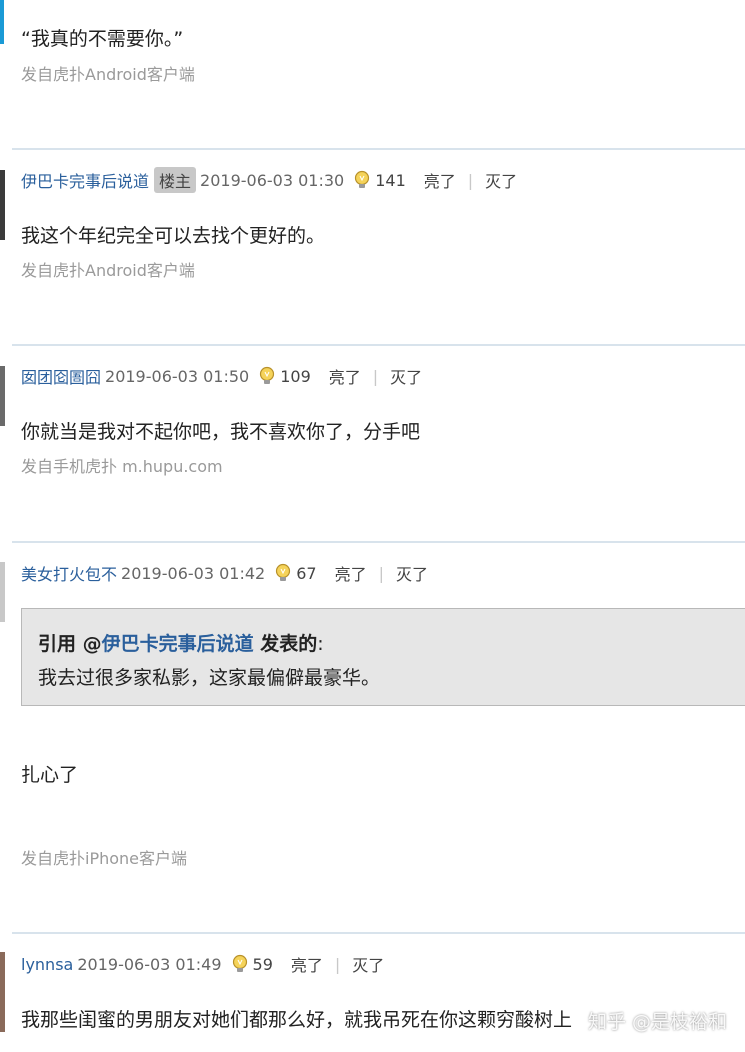 This screenshot has width=745, height=1052. I want to click on post-content: 扎心了, so click(50, 775).